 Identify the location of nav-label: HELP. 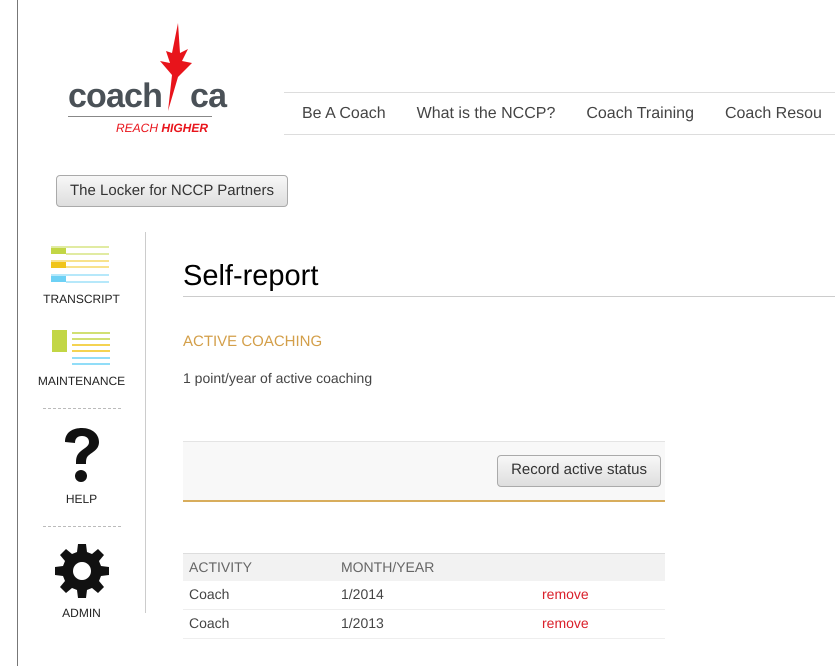
(82, 499).